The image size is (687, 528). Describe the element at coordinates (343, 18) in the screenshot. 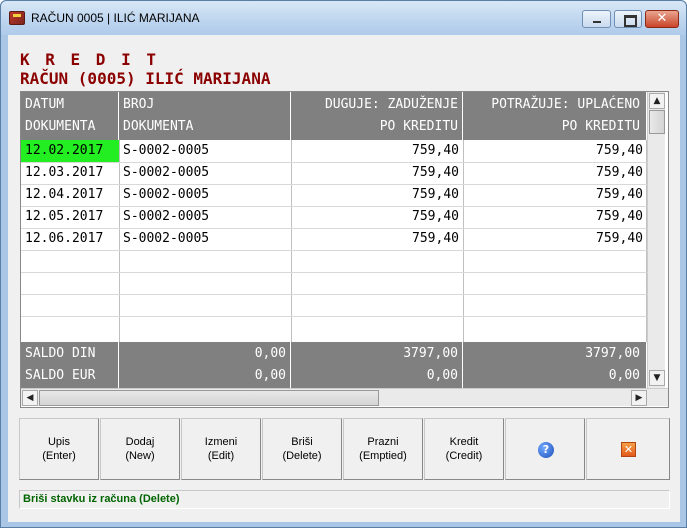

I see `title-bar: RAČUN 0005 | ILIĆ MARIJANA ✕` at that location.